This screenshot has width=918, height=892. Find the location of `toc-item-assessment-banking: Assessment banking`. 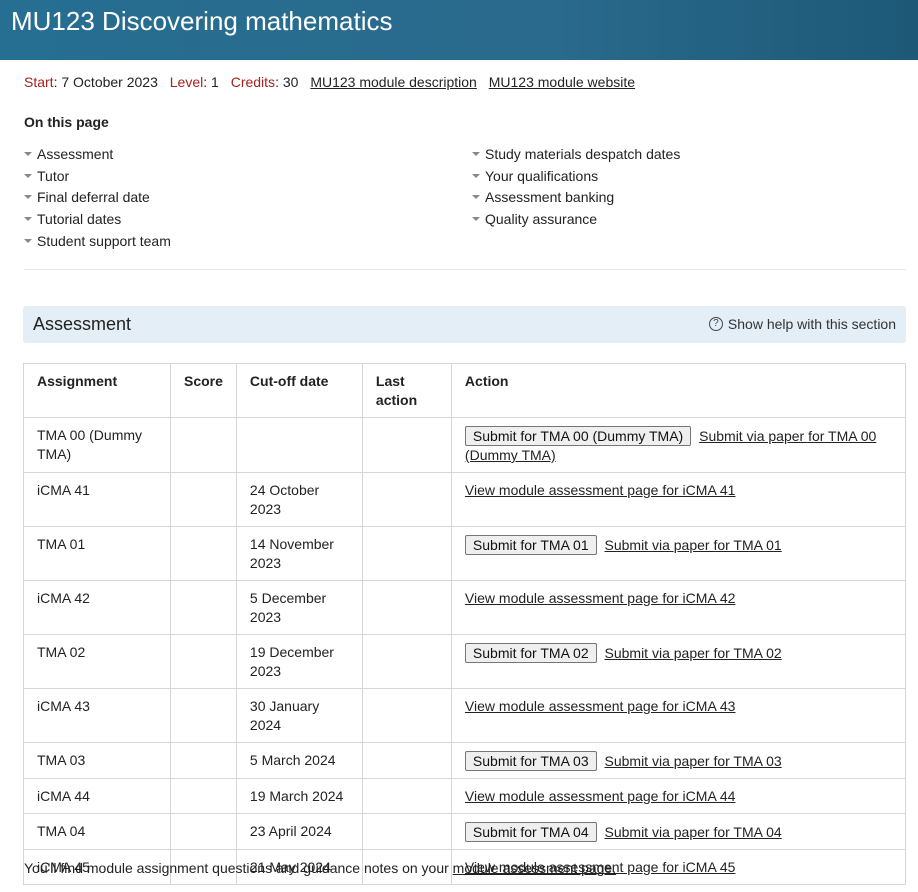

toc-item-assessment-banking: Assessment banking is located at coordinates (576, 198).